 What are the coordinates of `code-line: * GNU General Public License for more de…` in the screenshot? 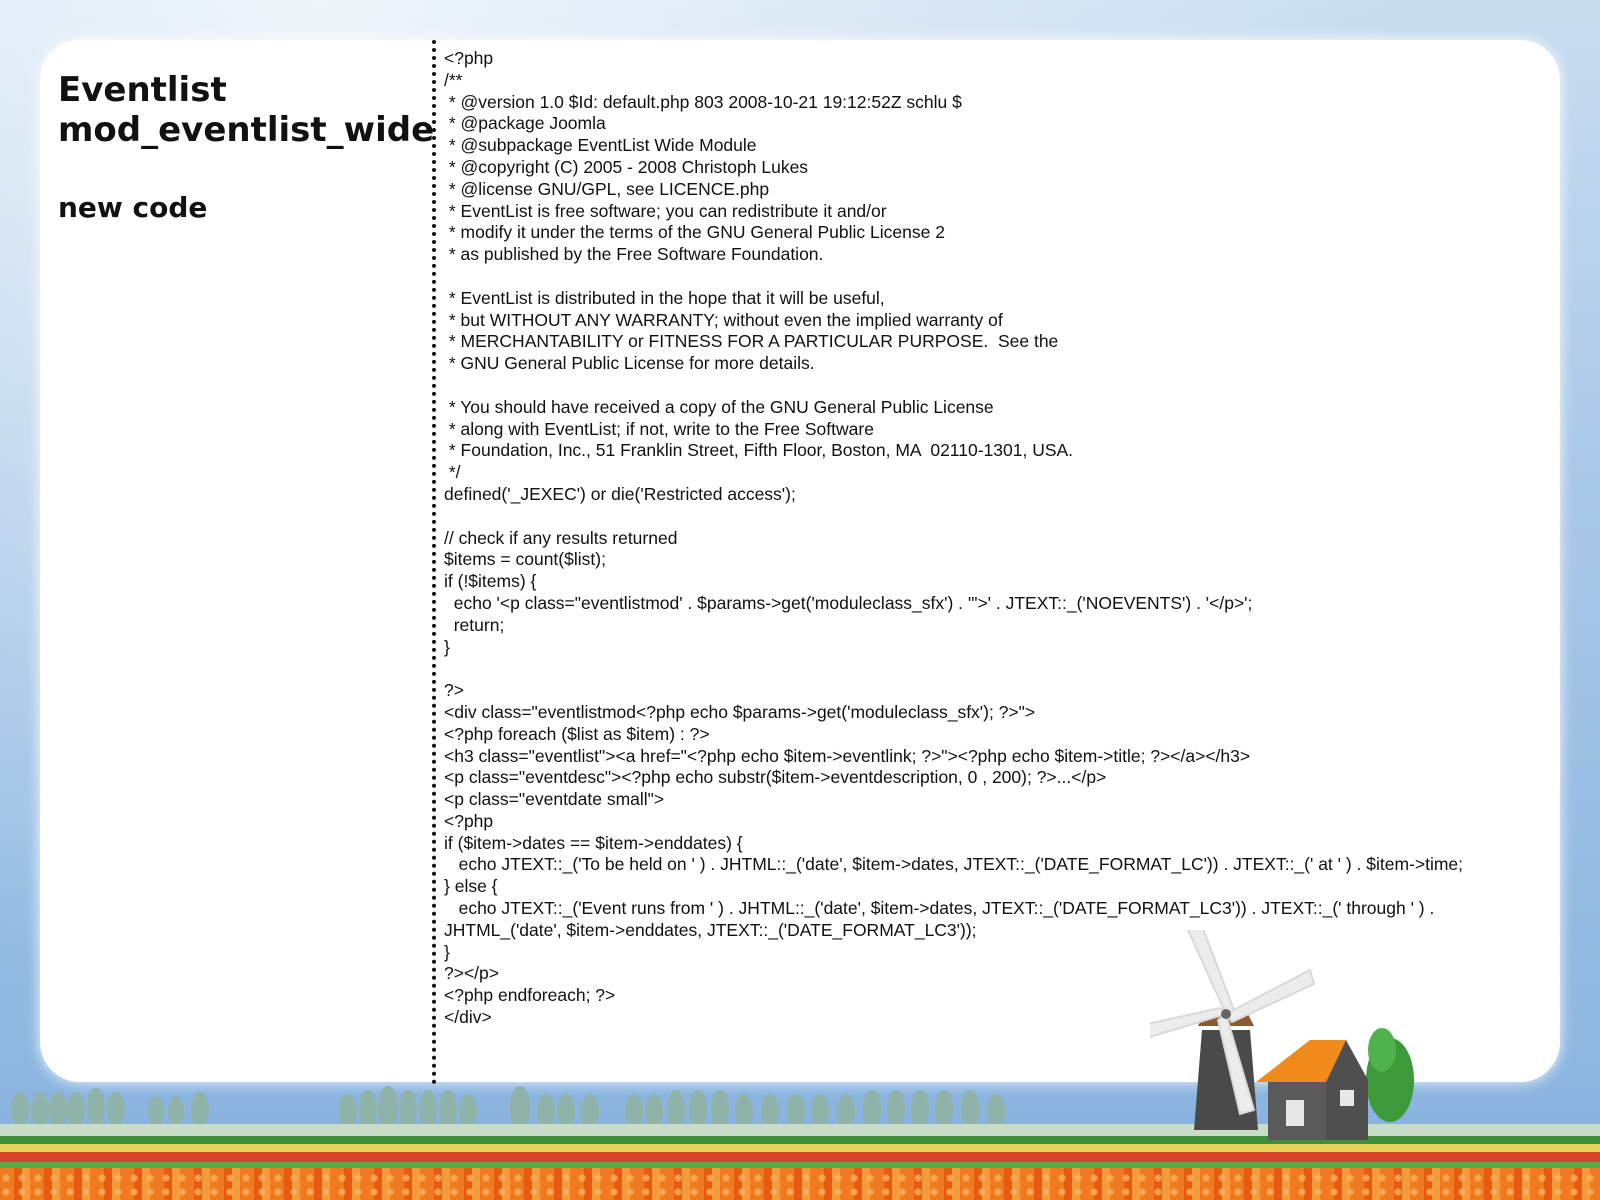 It's located at (629, 363).